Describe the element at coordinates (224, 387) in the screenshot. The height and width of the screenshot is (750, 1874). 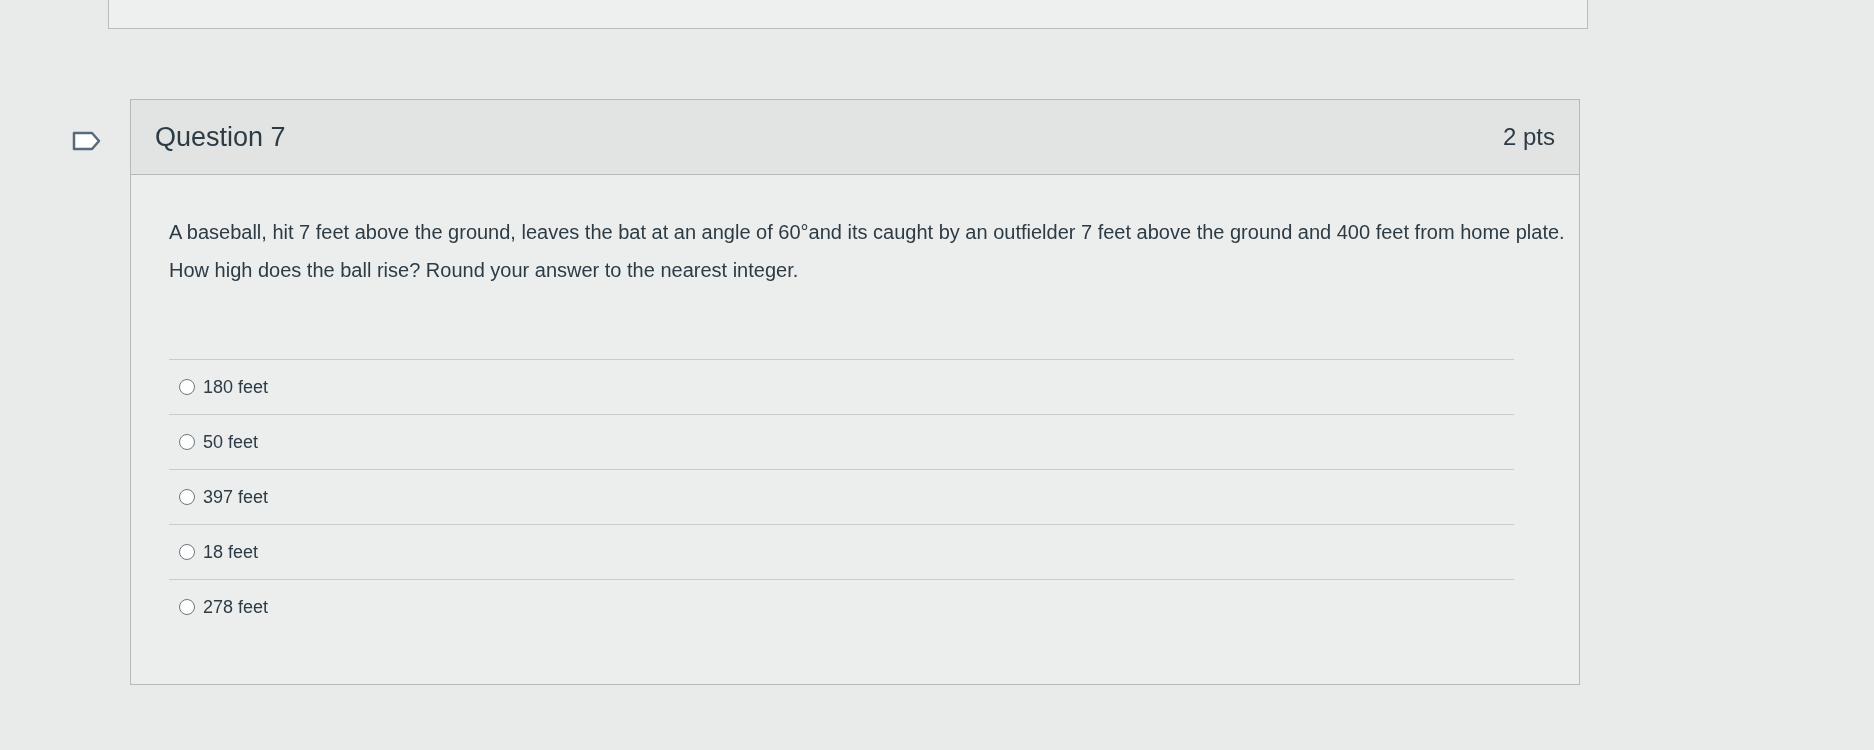
I see `answer-option: 180 feet` at that location.